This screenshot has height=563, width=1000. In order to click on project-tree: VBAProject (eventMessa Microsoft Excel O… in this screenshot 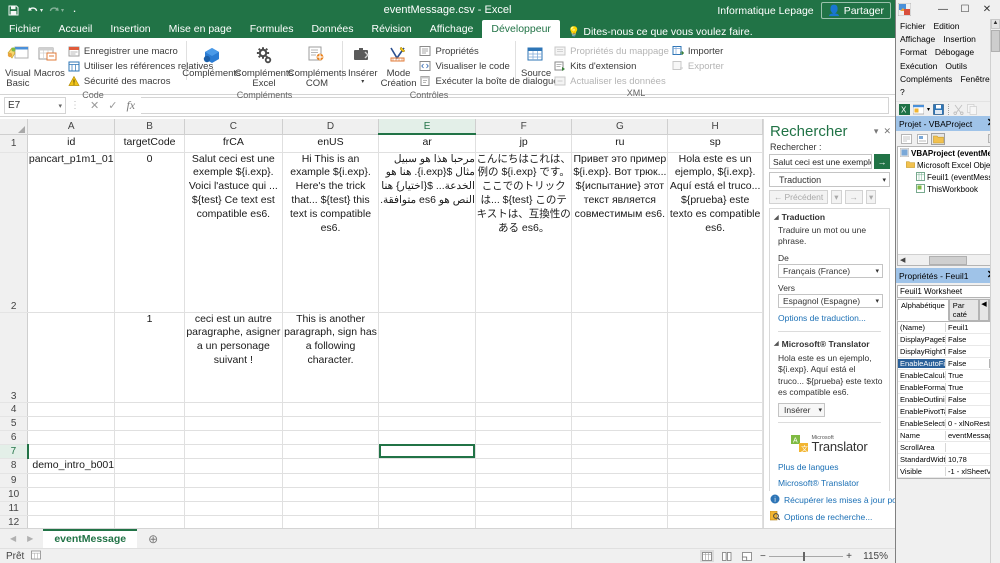, I will do `click(948, 206)`.